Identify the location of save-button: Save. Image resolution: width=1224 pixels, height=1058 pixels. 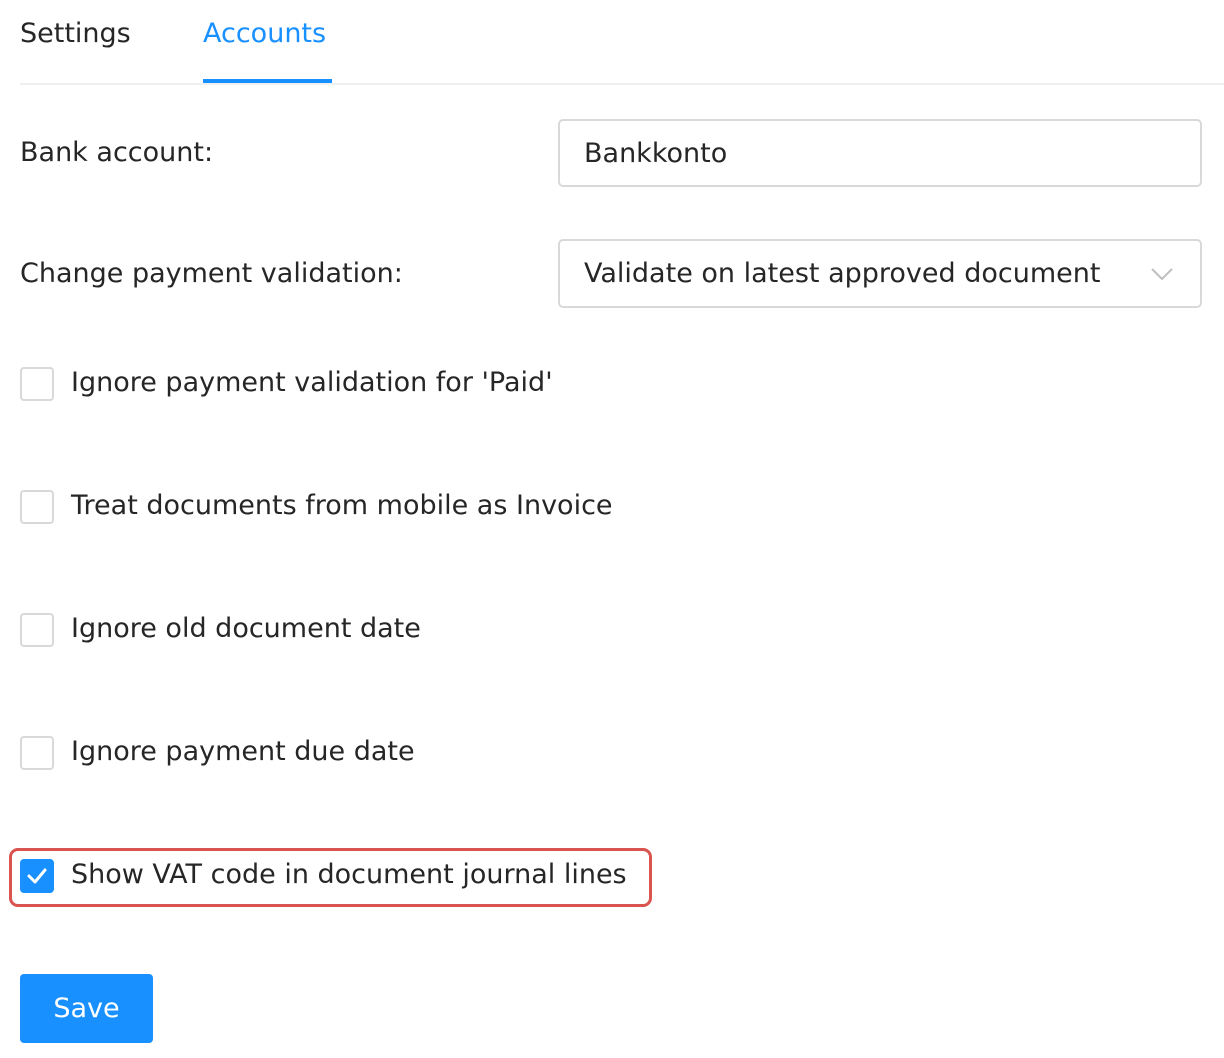
(86, 1008).